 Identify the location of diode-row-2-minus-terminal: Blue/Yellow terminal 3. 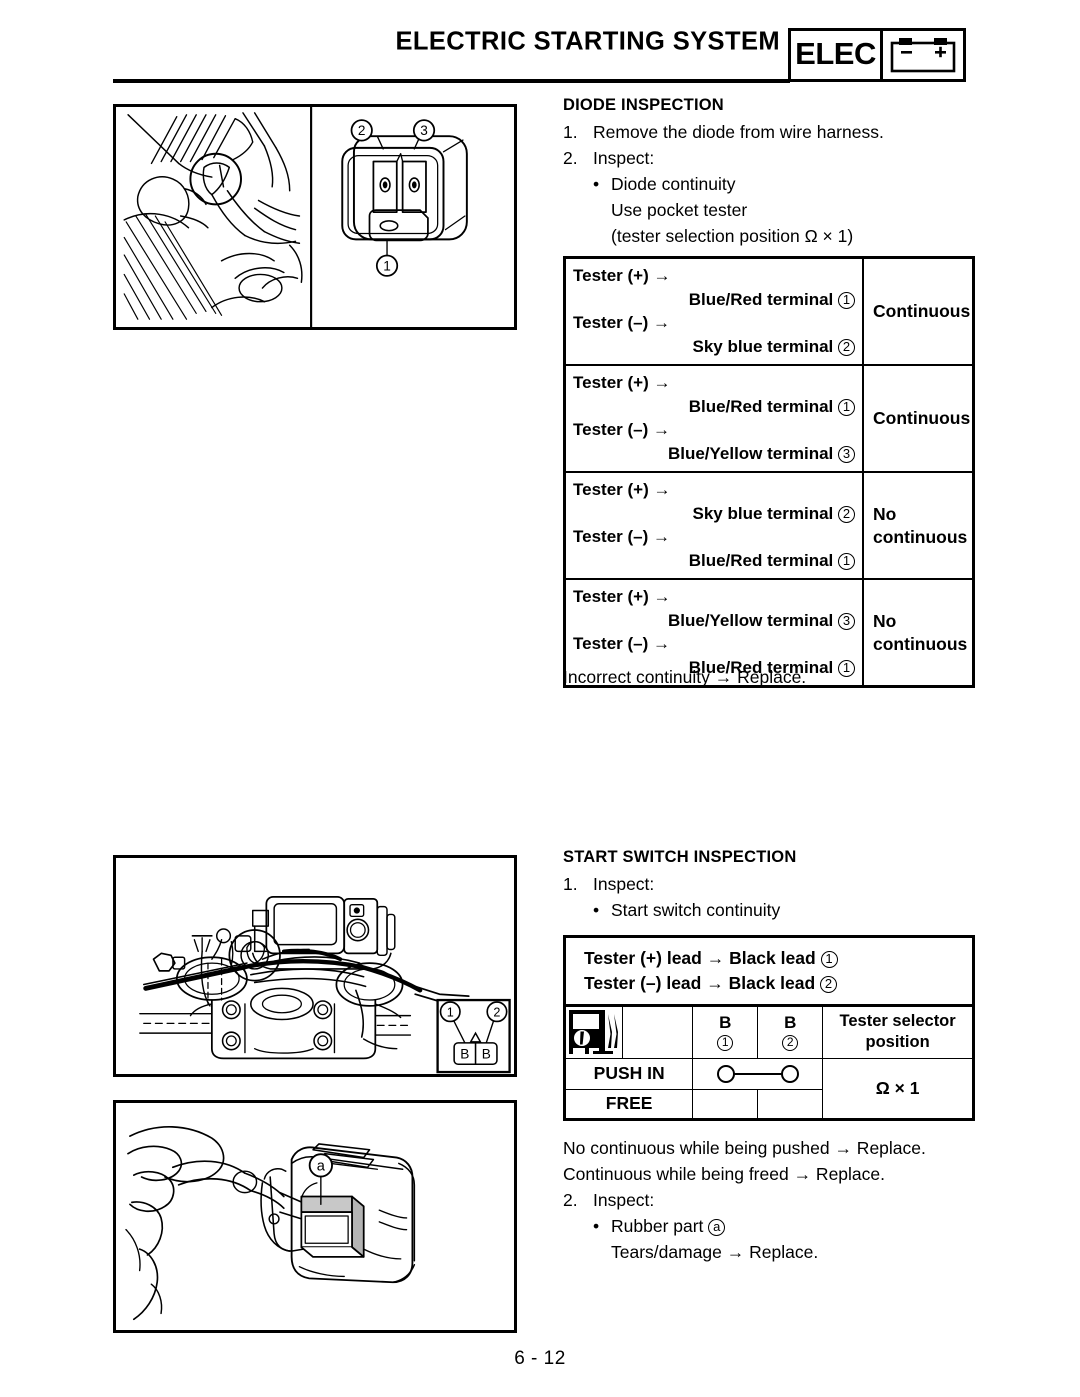
(715, 454).